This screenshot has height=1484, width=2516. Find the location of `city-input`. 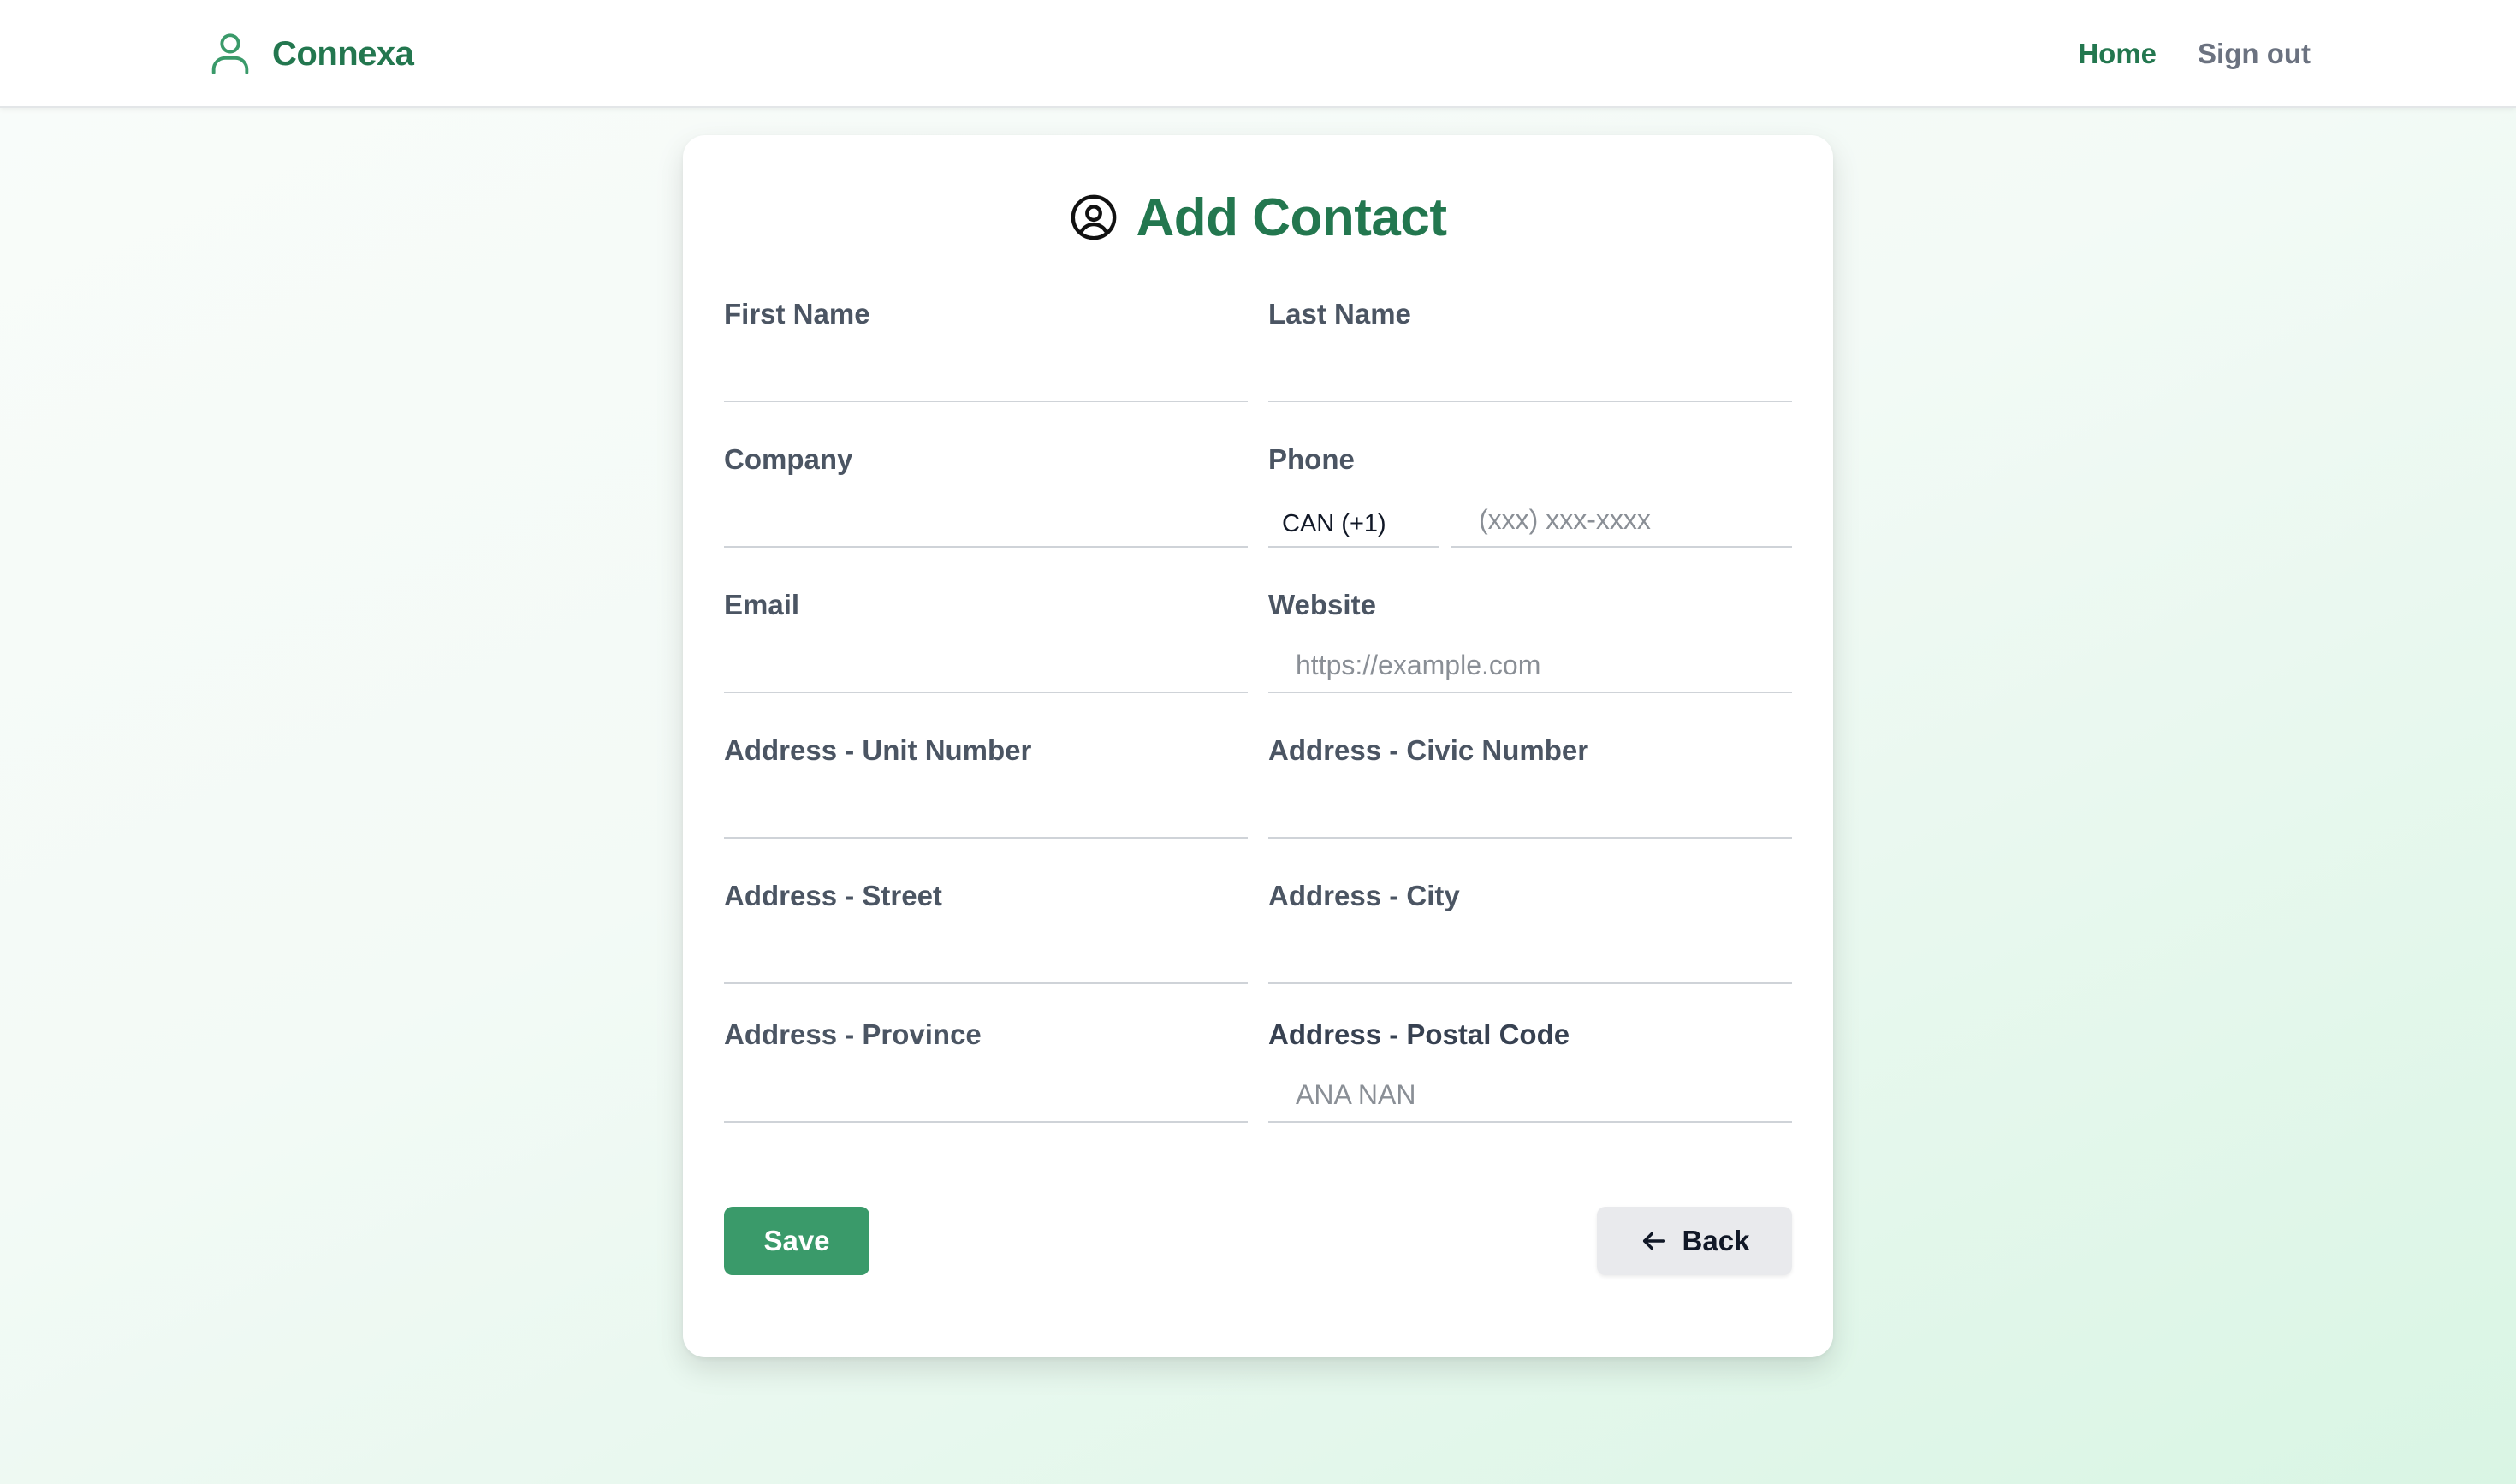

city-input is located at coordinates (1530, 957).